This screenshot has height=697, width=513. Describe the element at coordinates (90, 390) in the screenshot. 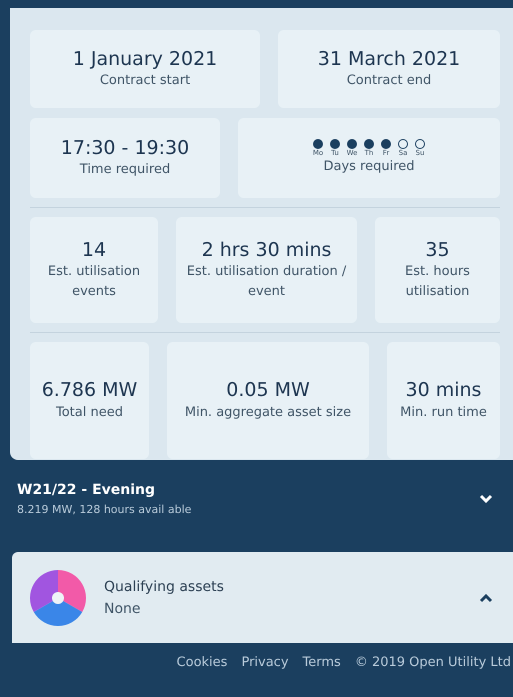

I see `card-value: 6.786 MW` at that location.